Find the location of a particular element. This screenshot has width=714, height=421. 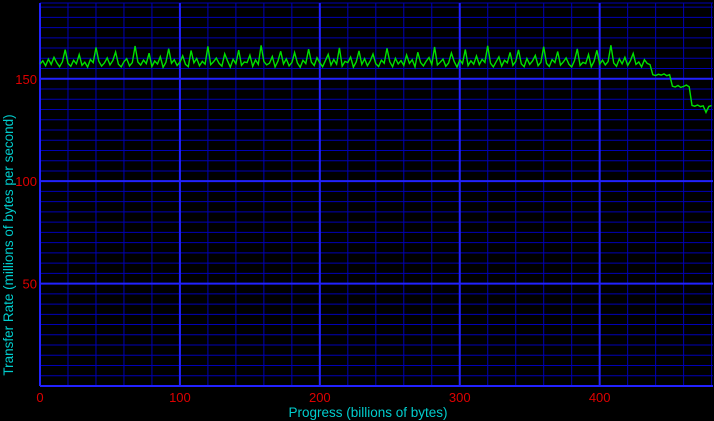

y-tick-label: 50 is located at coordinates (30, 284).